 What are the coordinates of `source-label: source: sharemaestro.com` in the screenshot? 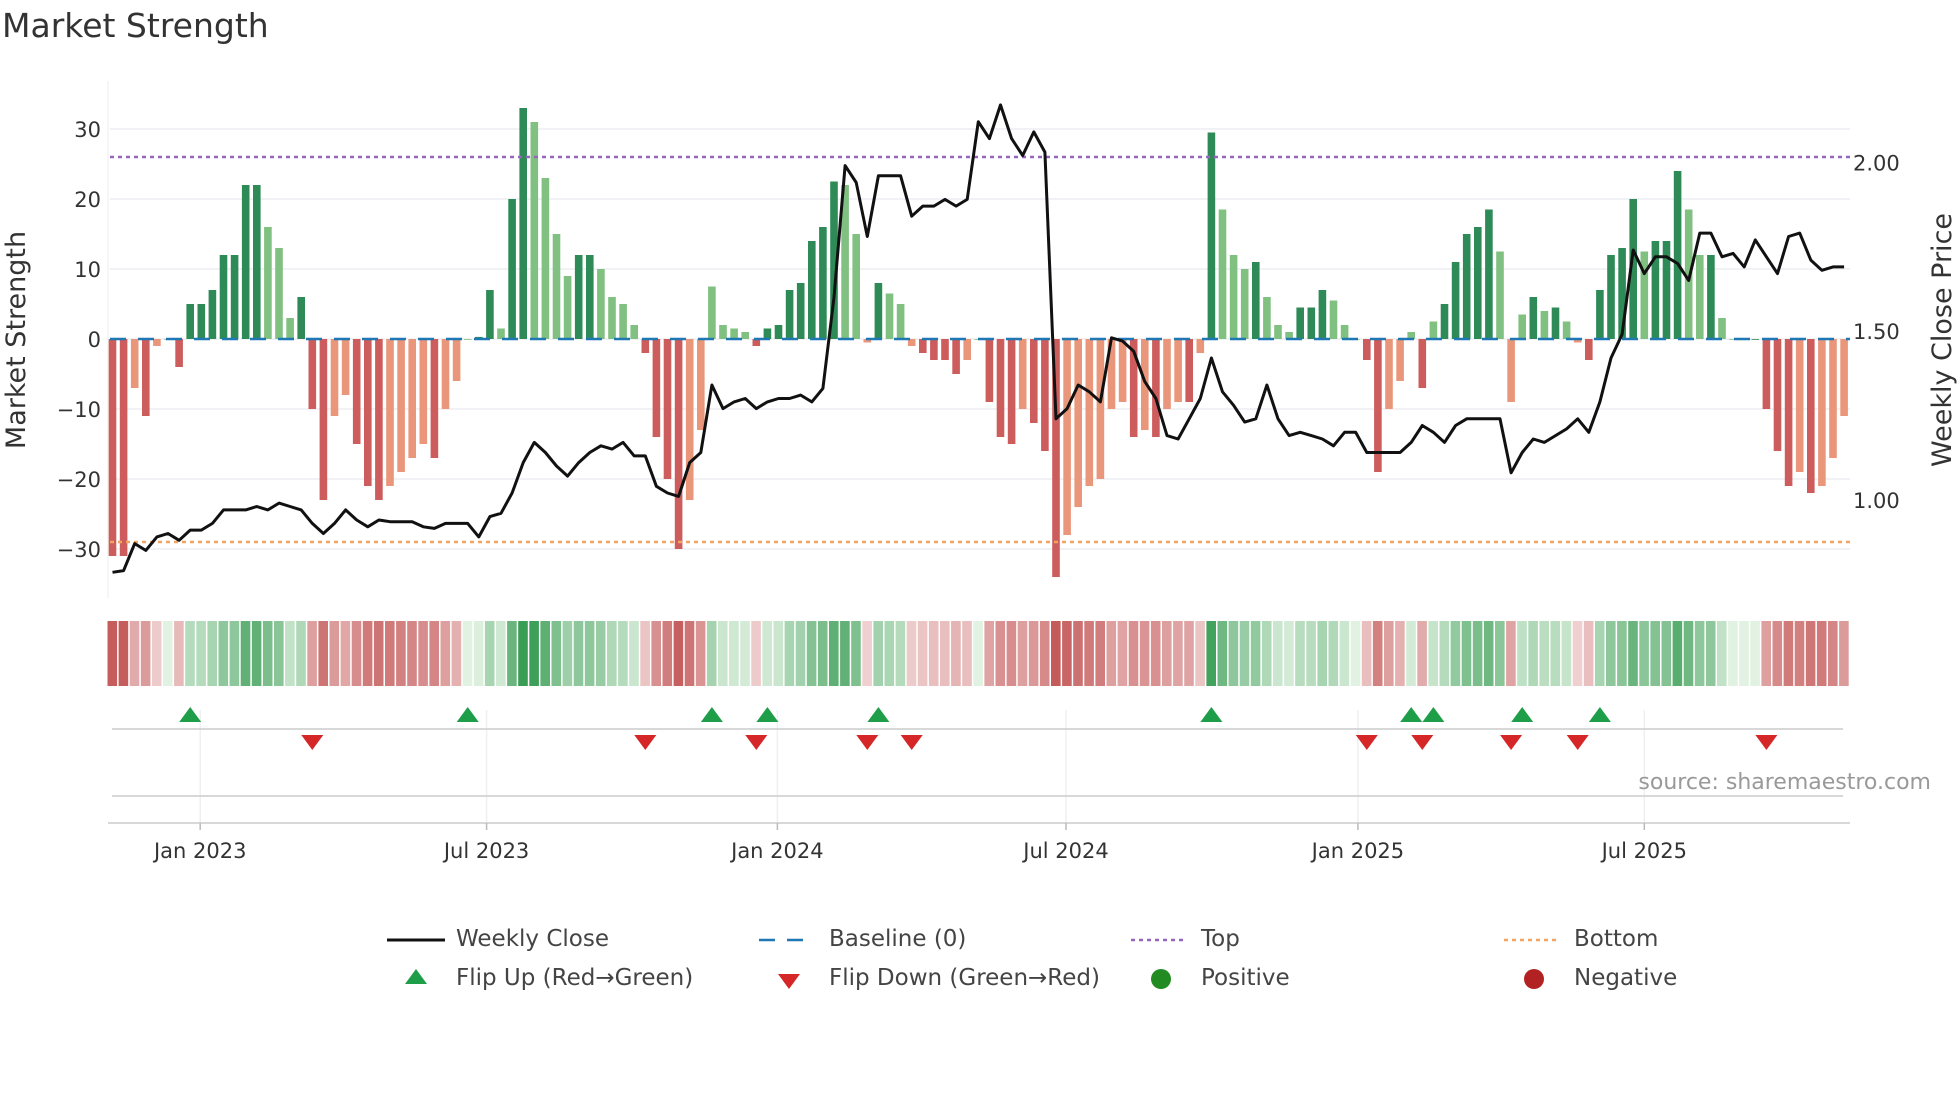 It's located at (1784, 782).